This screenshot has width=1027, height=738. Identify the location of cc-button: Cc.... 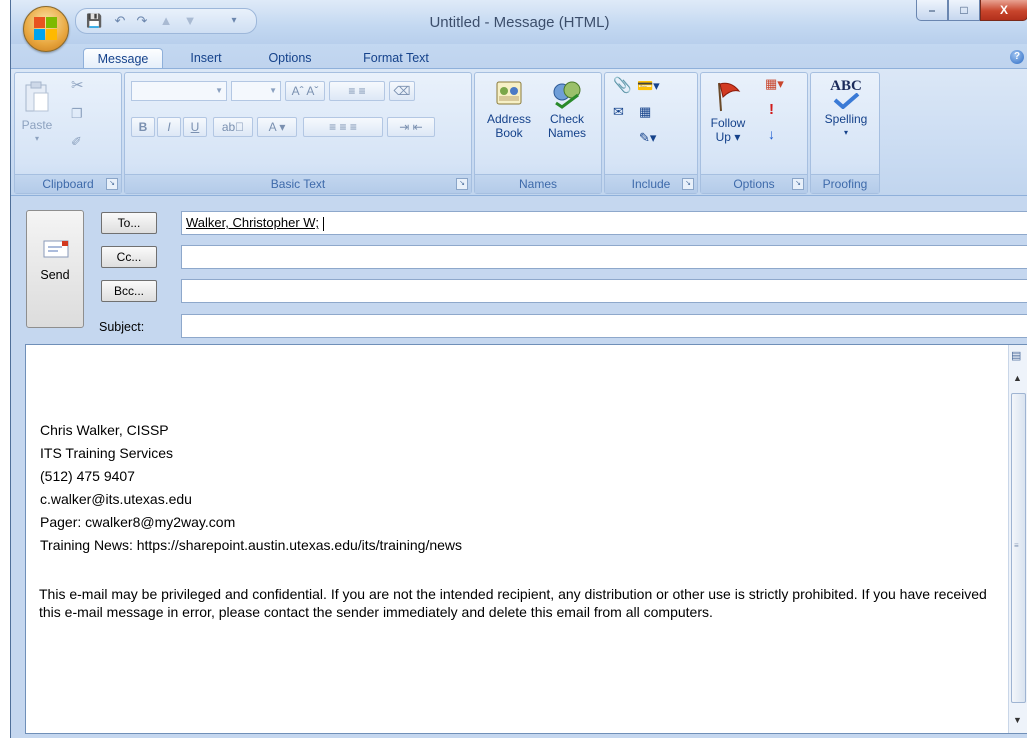
(129, 257).